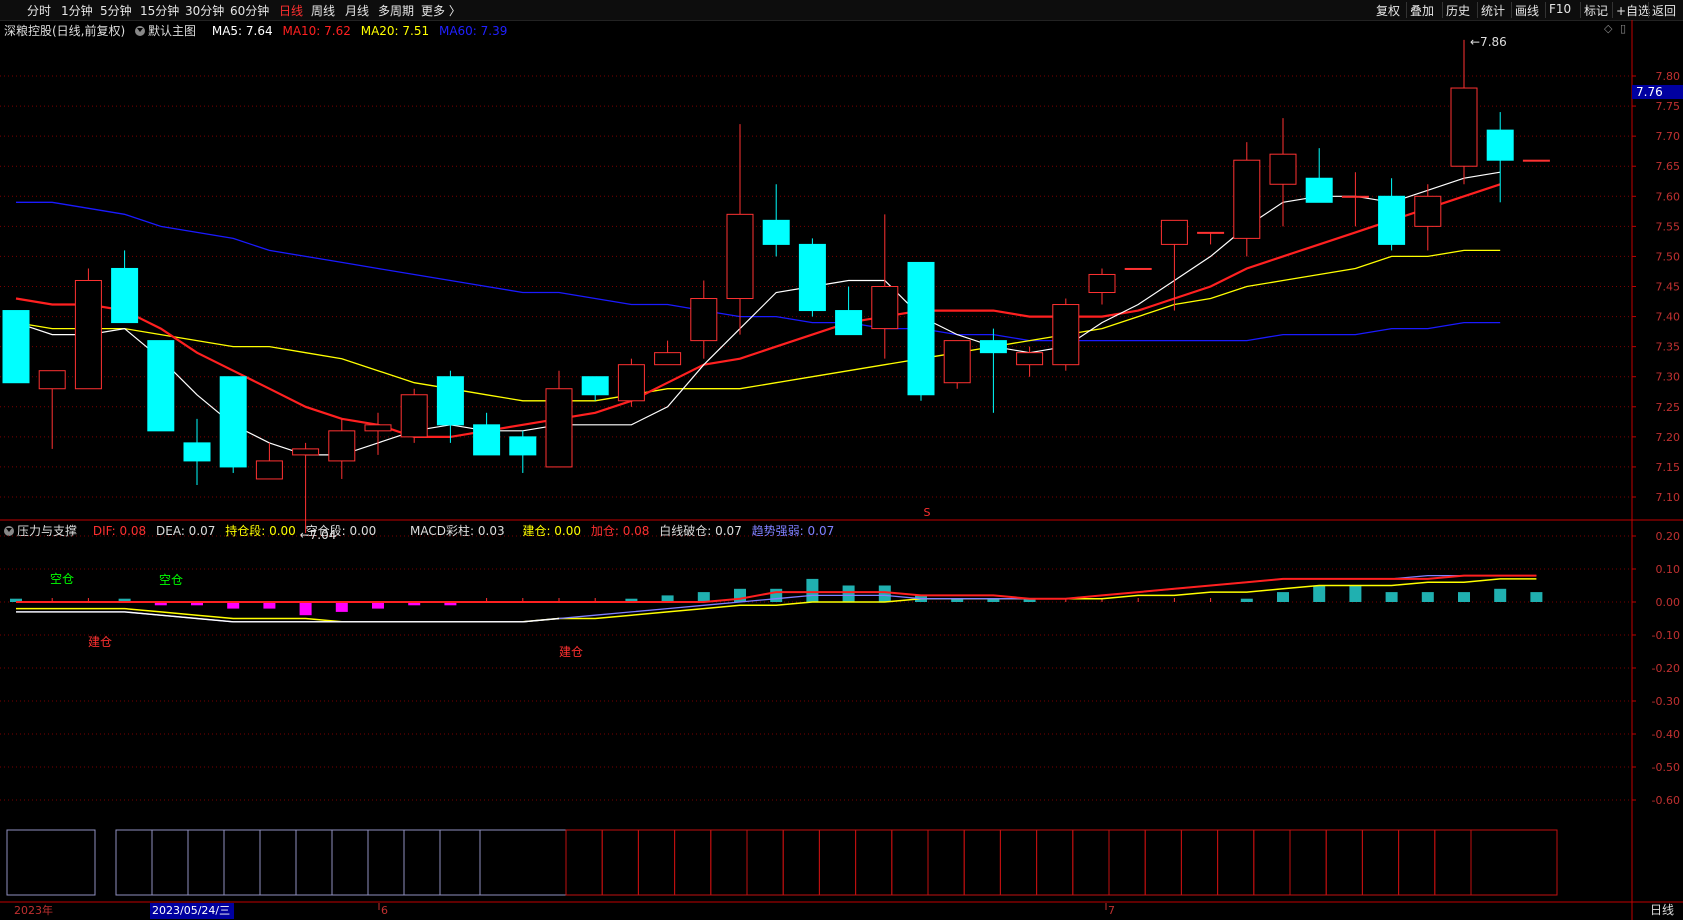 Image resolution: width=1683 pixels, height=920 pixels. What do you see at coordinates (758, 271) in the screenshot?
I see `ma60-line` at bounding box center [758, 271].